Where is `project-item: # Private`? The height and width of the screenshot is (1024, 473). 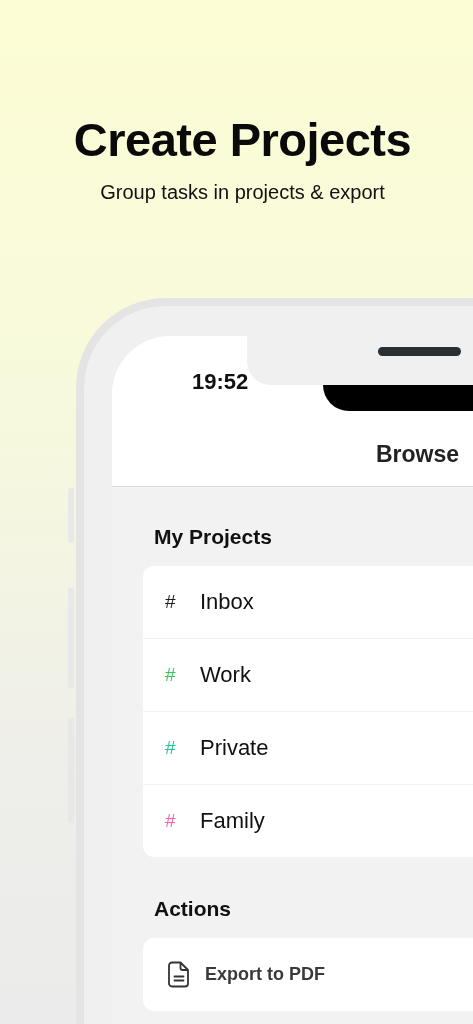 project-item: # Private is located at coordinates (308, 748).